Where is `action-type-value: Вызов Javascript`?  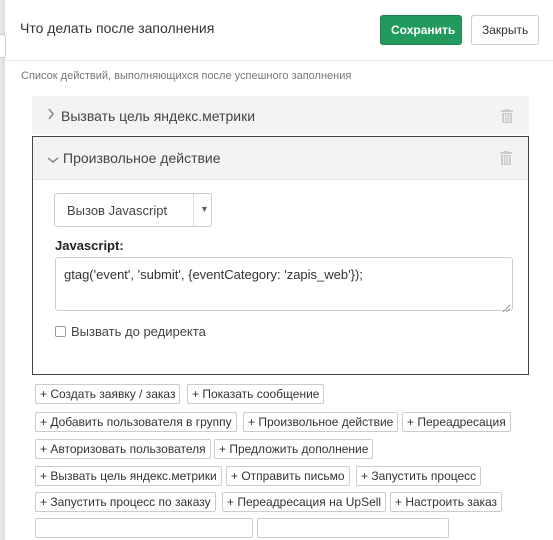
action-type-value: Вызов Javascript is located at coordinates (117, 210).